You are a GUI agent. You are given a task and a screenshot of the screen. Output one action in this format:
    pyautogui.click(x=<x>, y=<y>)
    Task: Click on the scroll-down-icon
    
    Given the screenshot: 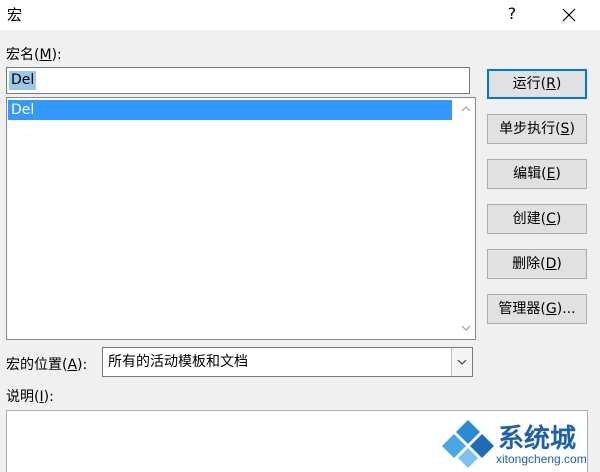 What is the action you would take?
    pyautogui.click(x=466, y=328)
    